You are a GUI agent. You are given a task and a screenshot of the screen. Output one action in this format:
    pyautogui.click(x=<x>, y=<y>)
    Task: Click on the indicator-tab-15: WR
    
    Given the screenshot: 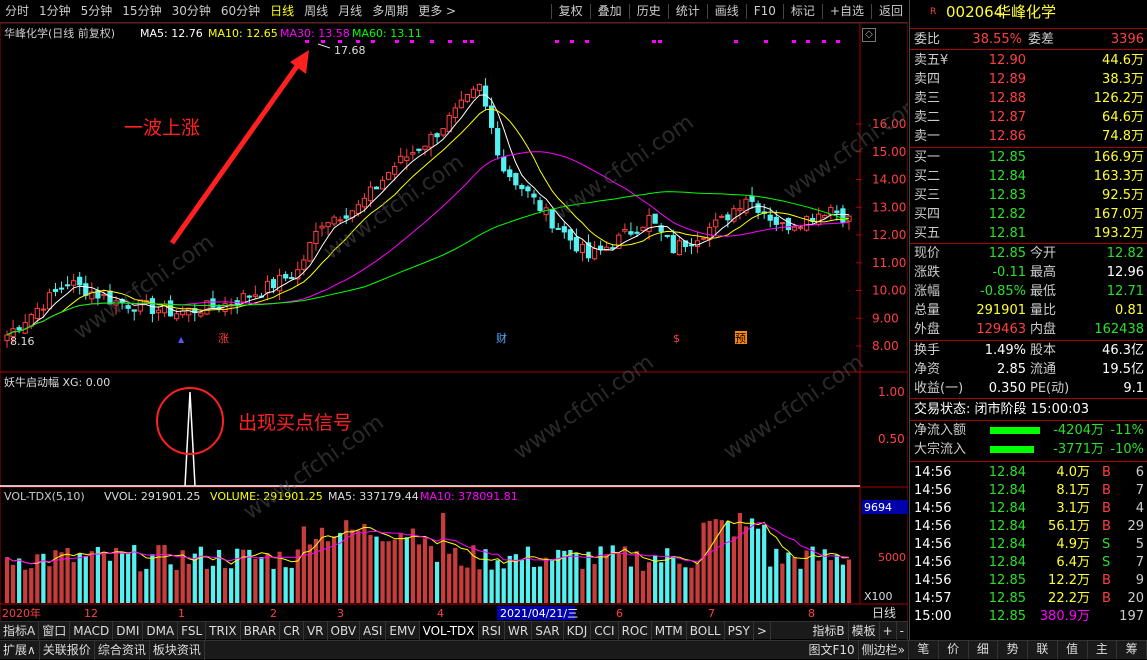 What is the action you would take?
    pyautogui.click(x=519, y=630)
    